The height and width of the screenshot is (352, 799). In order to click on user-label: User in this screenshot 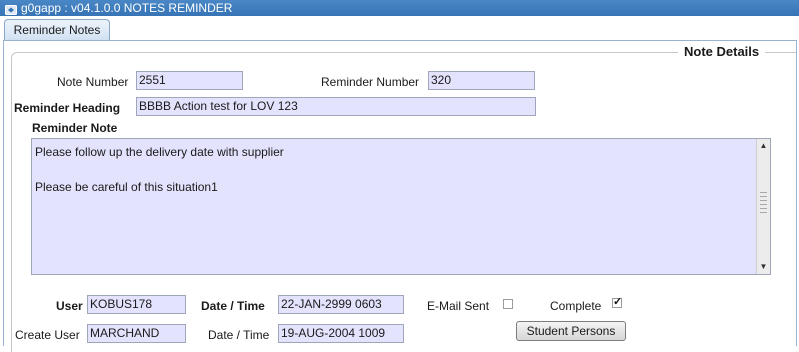, I will do `click(69, 306)`.